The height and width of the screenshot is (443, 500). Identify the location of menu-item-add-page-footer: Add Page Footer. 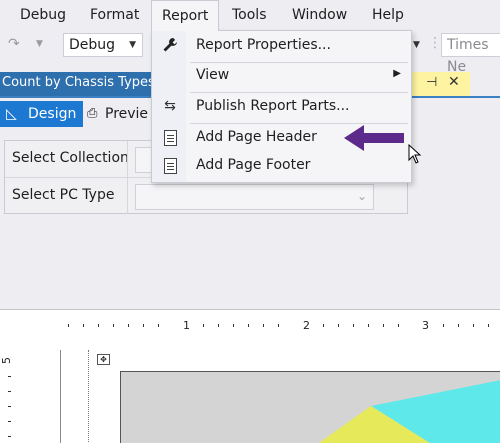
(281, 166).